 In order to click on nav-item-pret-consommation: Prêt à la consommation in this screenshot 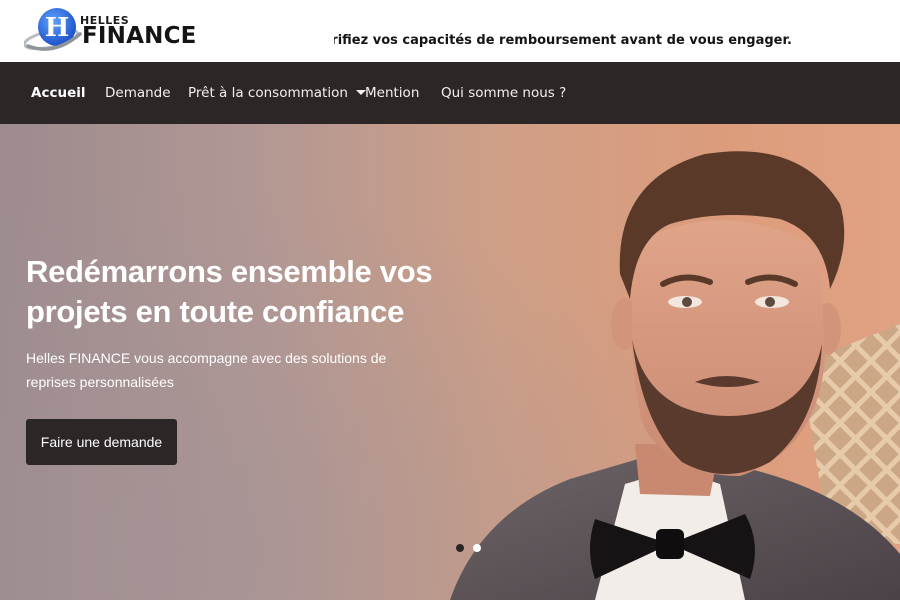, I will do `click(277, 93)`.